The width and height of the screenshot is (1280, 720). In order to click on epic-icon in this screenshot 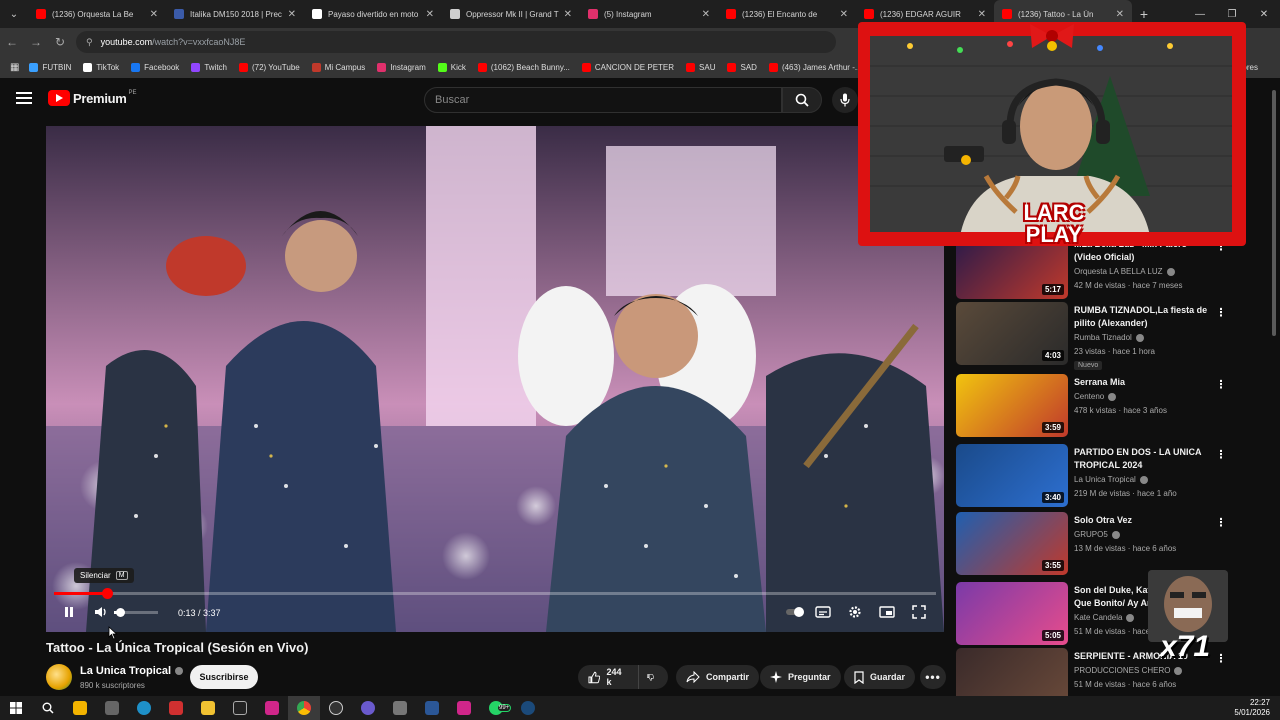, I will do `click(240, 708)`.